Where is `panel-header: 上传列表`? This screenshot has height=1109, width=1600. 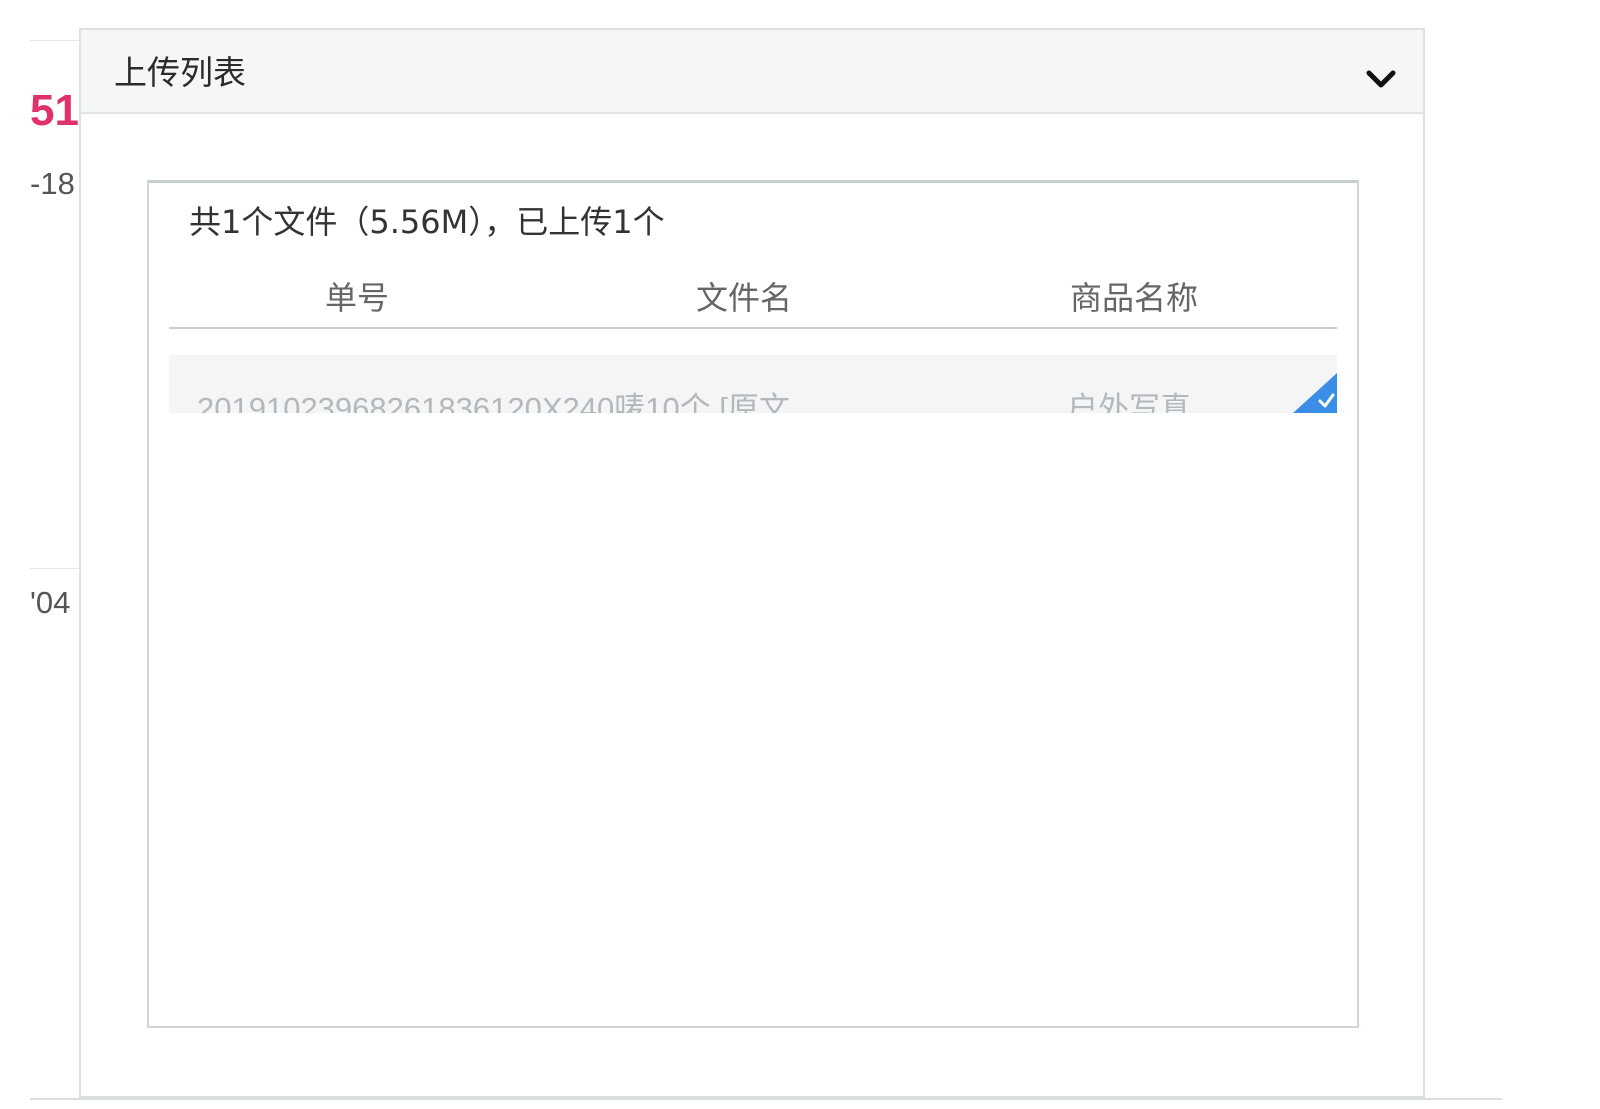
panel-header: 上传列表 is located at coordinates (752, 72).